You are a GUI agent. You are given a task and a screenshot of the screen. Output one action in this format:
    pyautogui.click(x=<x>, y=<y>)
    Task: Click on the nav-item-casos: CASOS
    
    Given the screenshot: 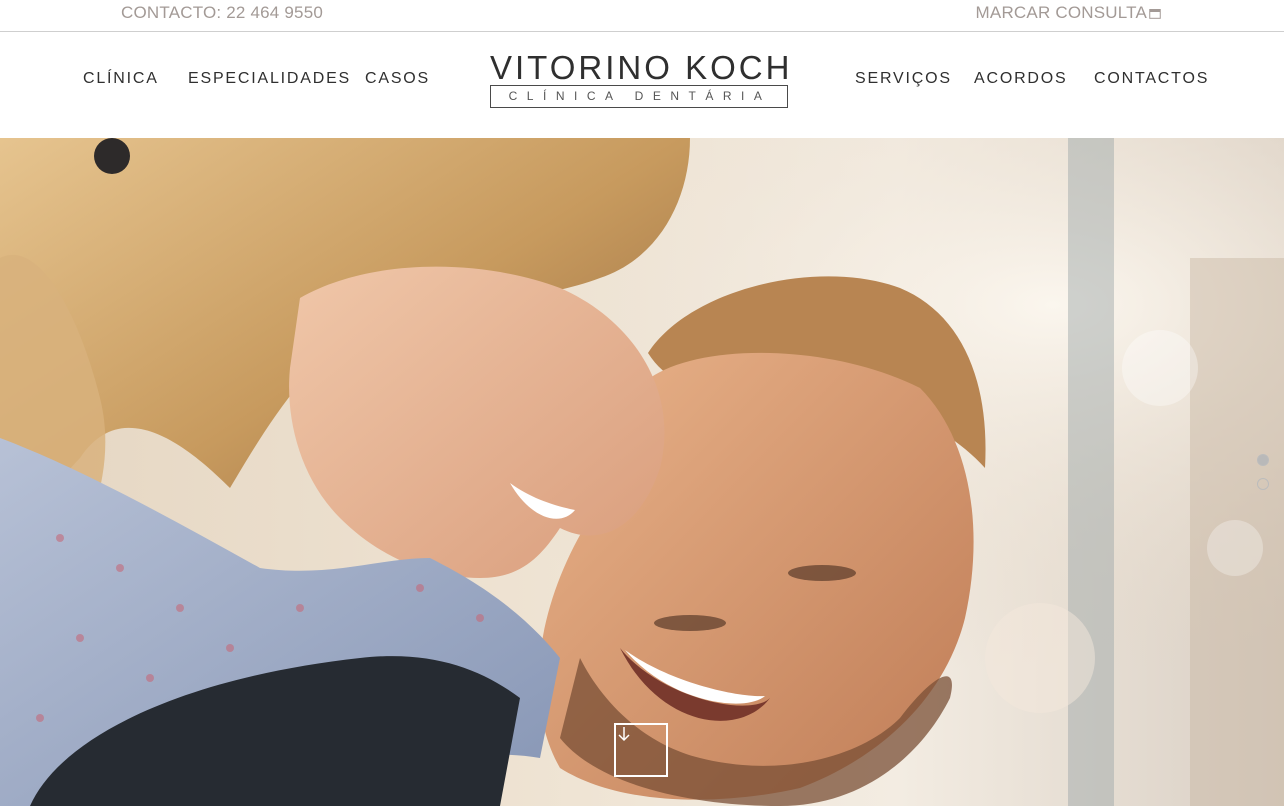 What is the action you would take?
    pyautogui.click(x=397, y=79)
    